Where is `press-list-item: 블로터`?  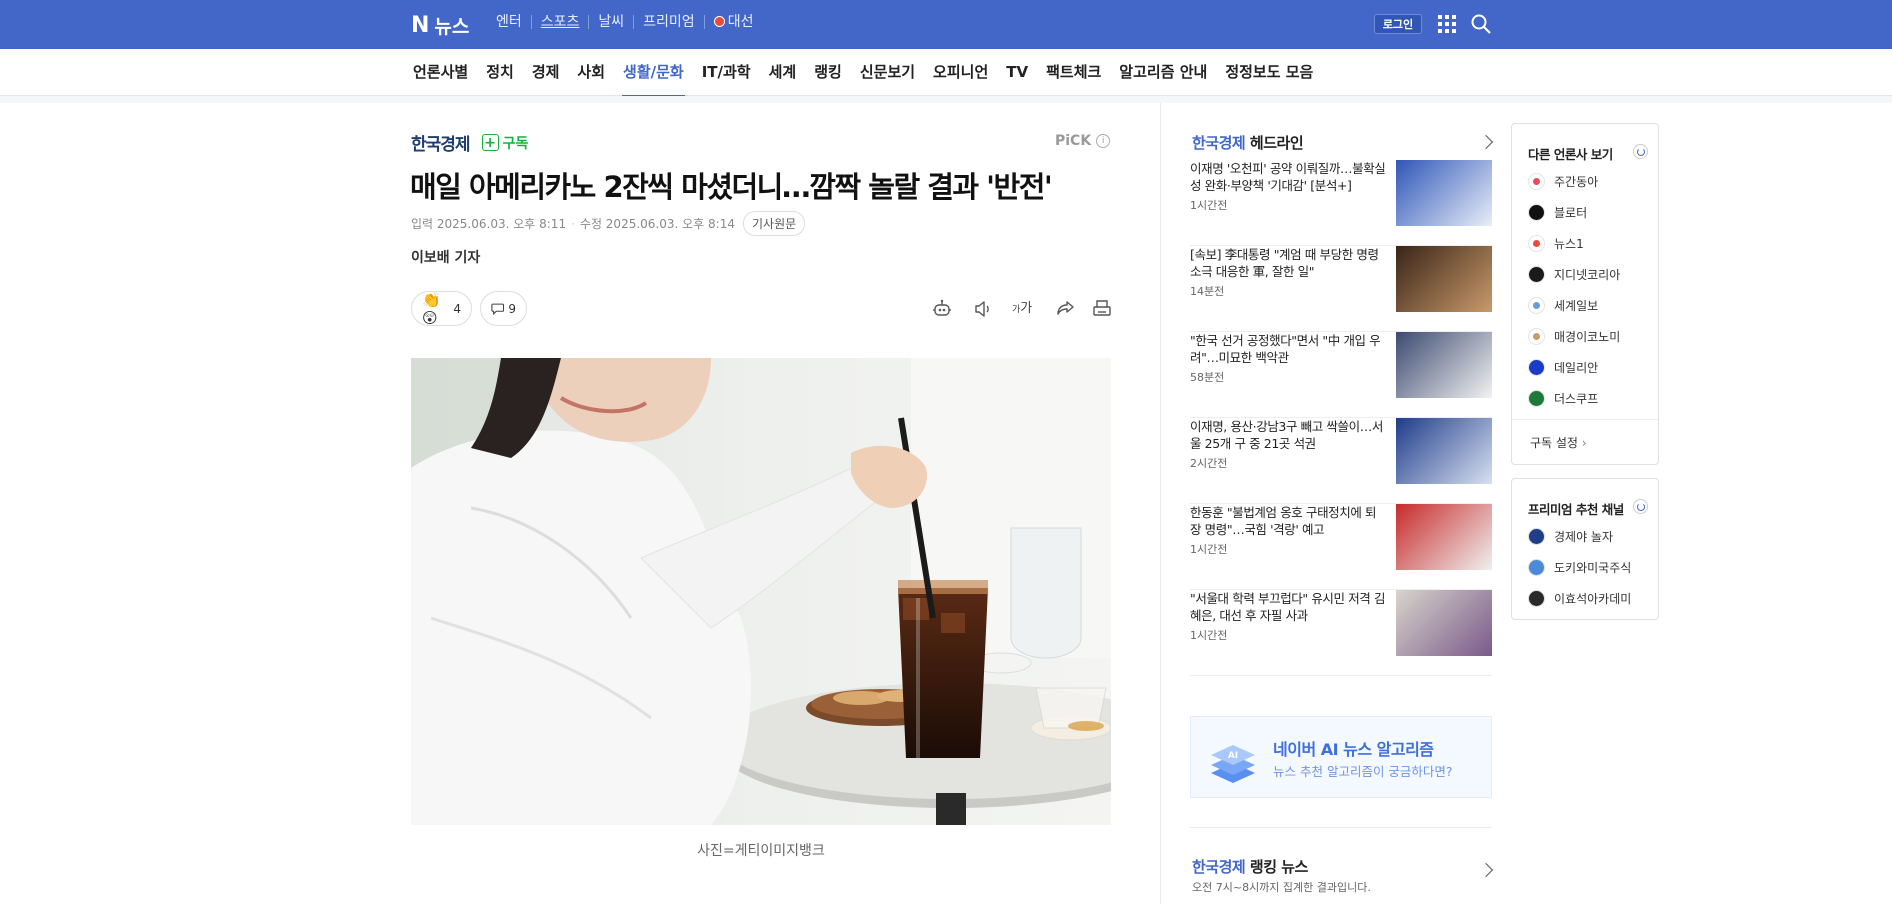 press-list-item: 블로터 is located at coordinates (1557, 212).